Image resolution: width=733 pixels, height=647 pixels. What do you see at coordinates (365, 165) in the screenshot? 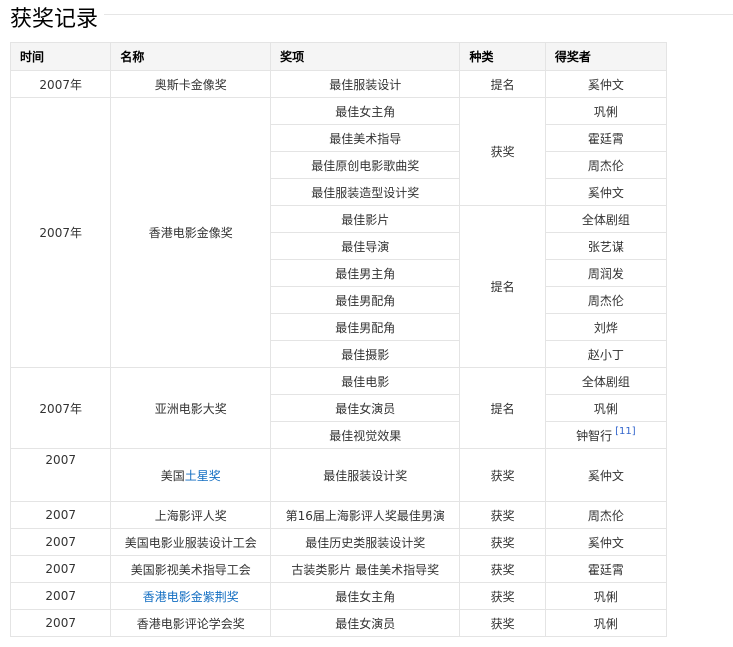
I see `award-item-cell: 最佳原创电影歌曲奖` at bounding box center [365, 165].